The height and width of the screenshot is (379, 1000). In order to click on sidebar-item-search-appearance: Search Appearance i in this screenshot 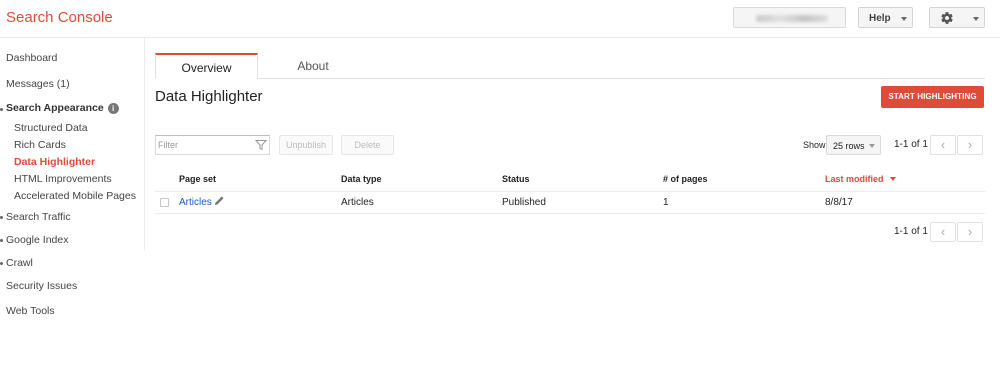, I will do `click(62, 108)`.